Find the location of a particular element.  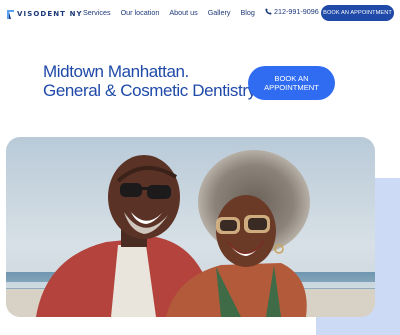

nav-item-blog: Blog is located at coordinates (247, 12).